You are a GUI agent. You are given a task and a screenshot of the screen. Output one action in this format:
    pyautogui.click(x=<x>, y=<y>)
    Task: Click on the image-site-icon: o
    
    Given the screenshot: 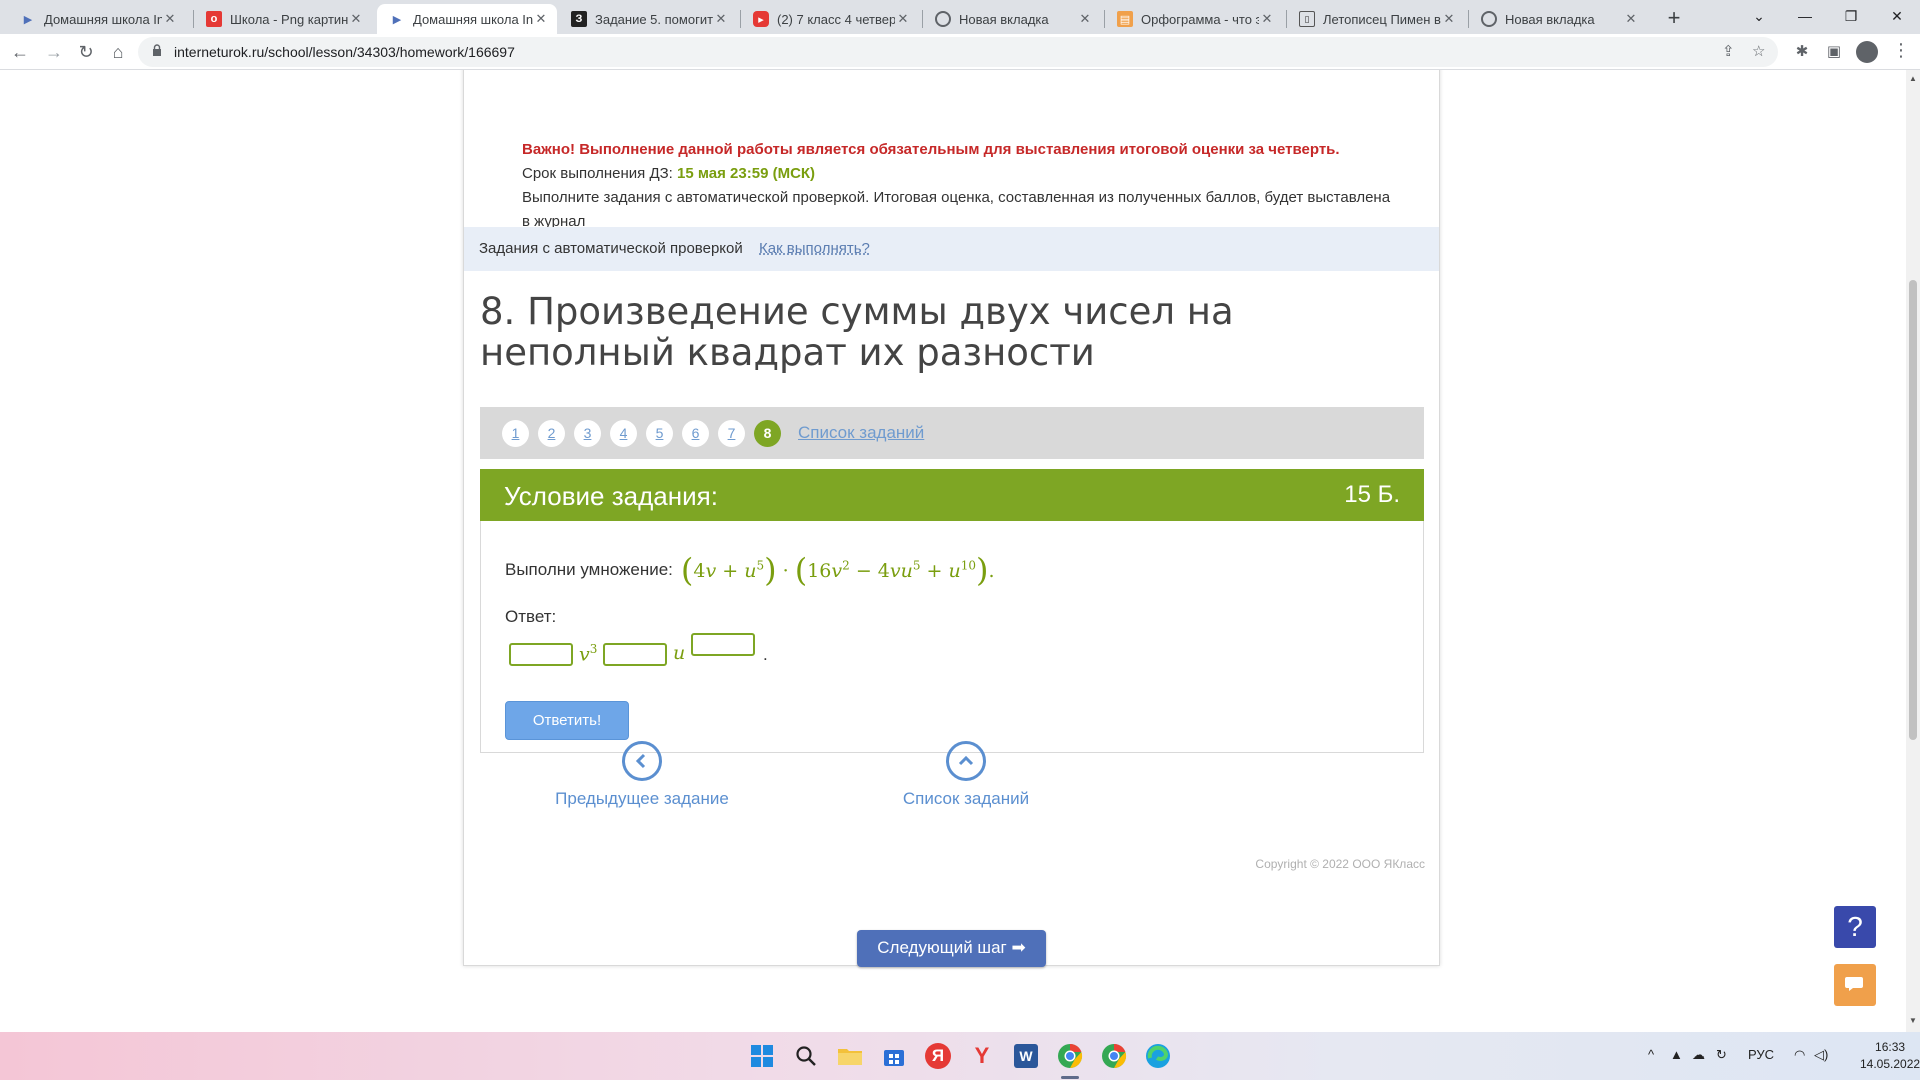 What is the action you would take?
    pyautogui.click(x=214, y=19)
    